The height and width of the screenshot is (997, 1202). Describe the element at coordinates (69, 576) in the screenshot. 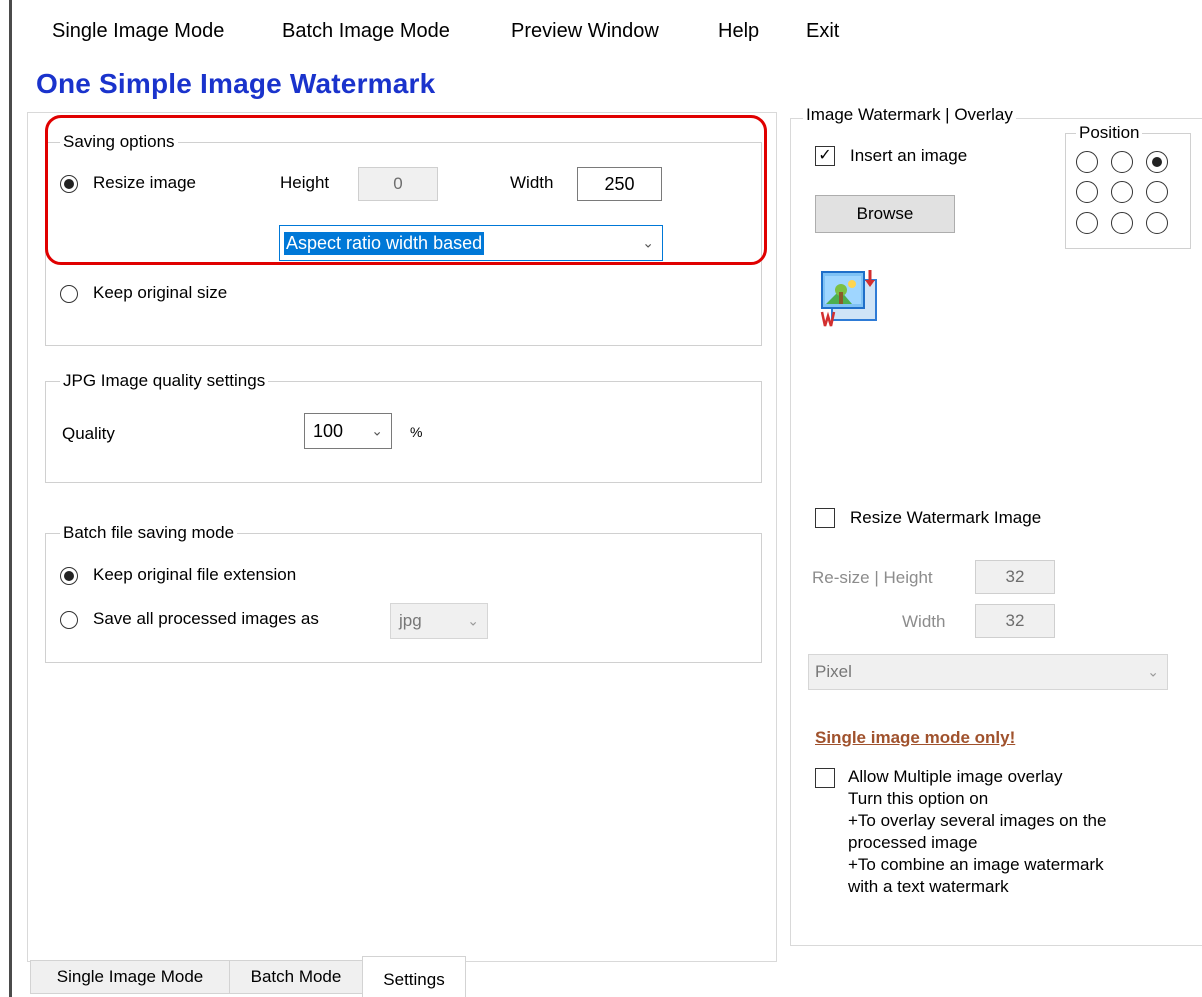

I see `keep-extension-radio` at that location.